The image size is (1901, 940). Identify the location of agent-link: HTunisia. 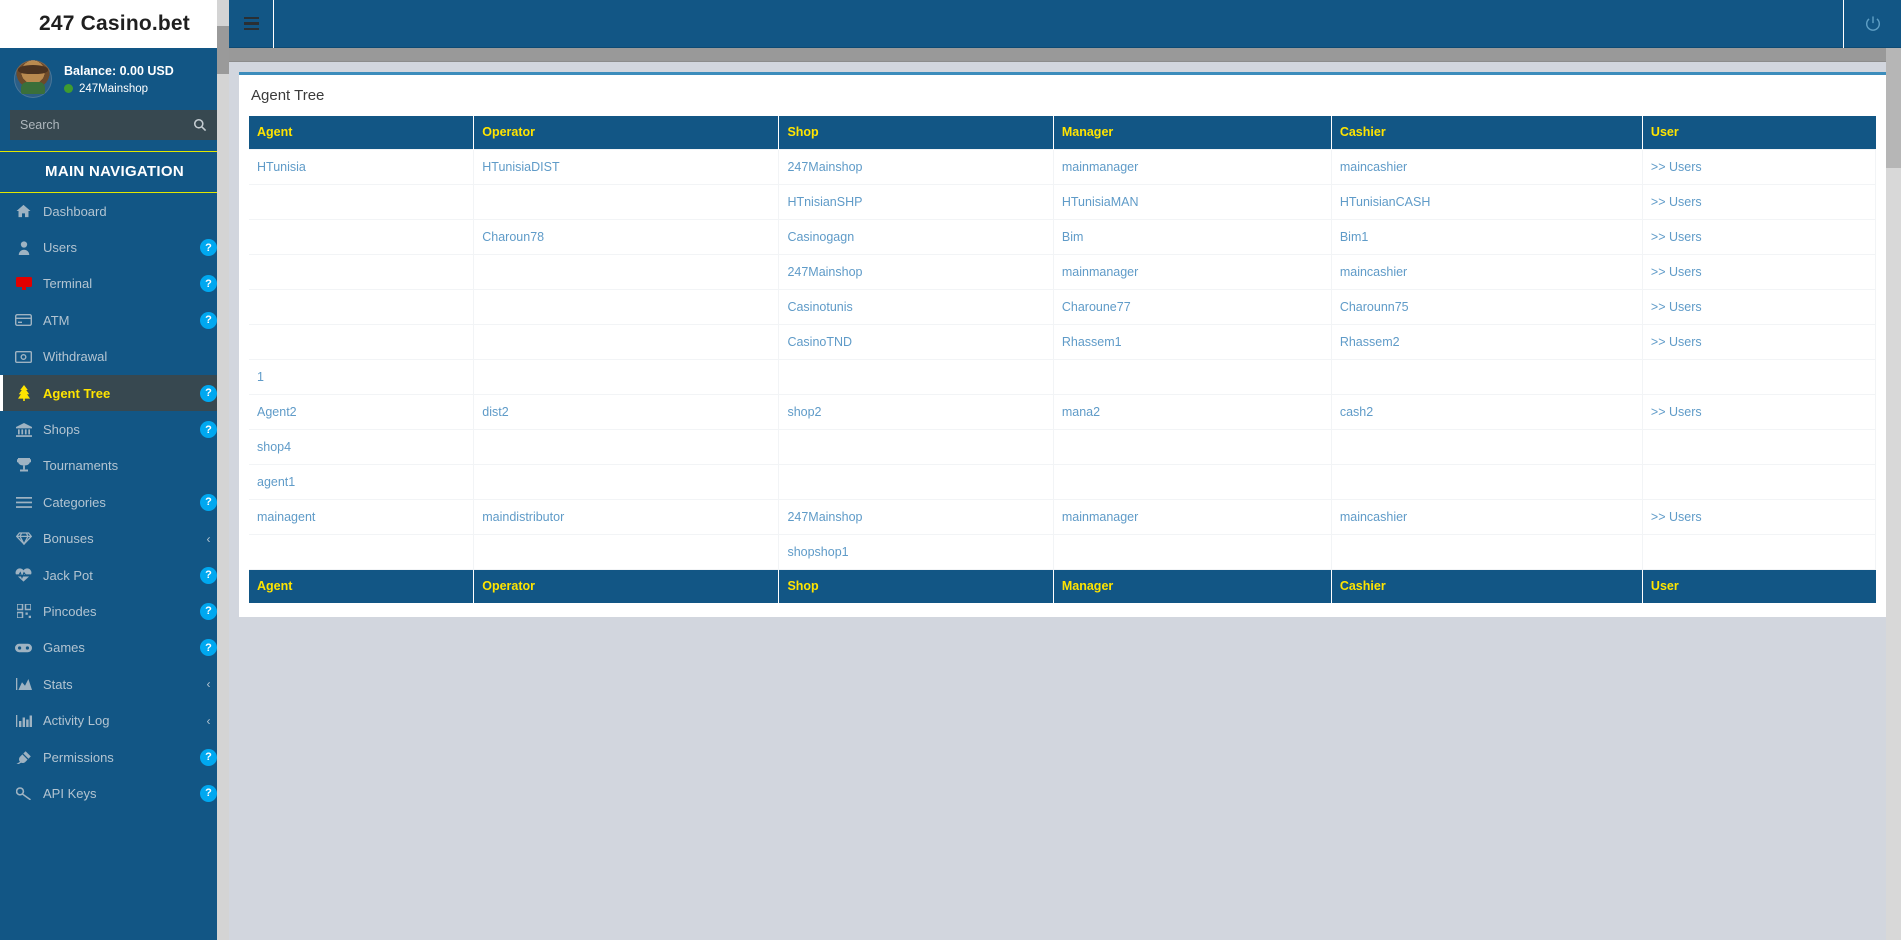
(281, 167).